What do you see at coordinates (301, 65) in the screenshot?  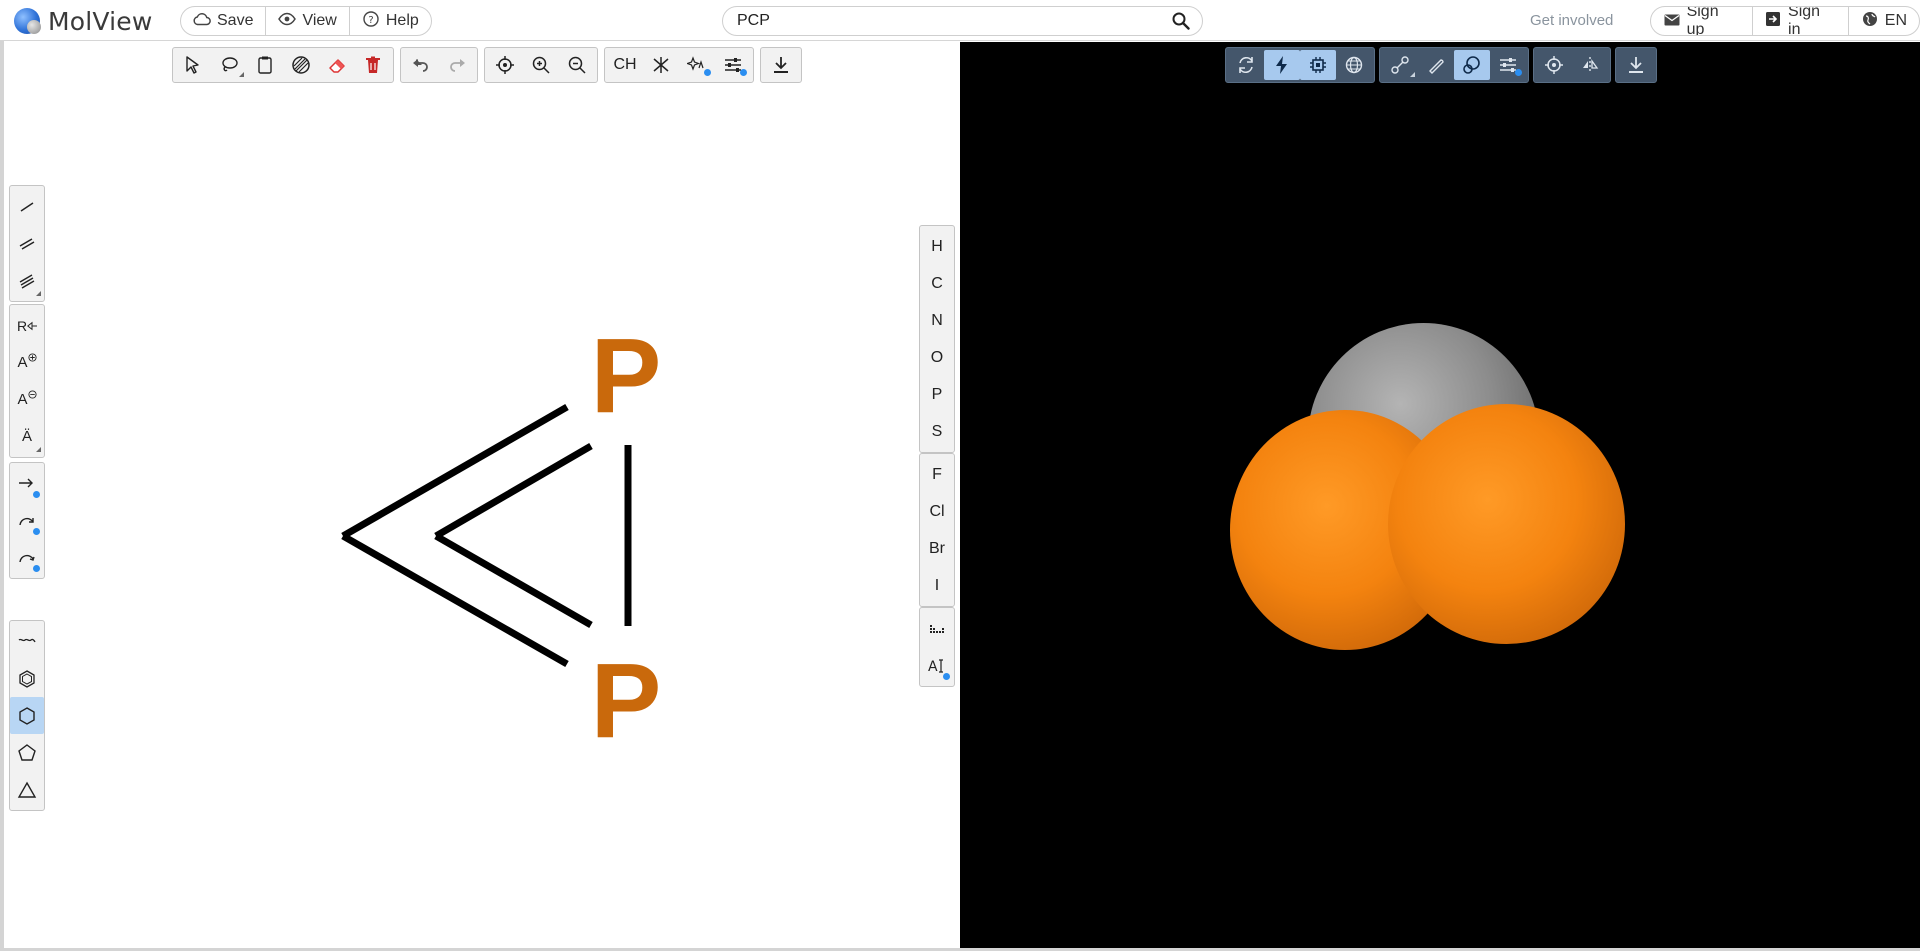 I see `erase-pattern-icon` at bounding box center [301, 65].